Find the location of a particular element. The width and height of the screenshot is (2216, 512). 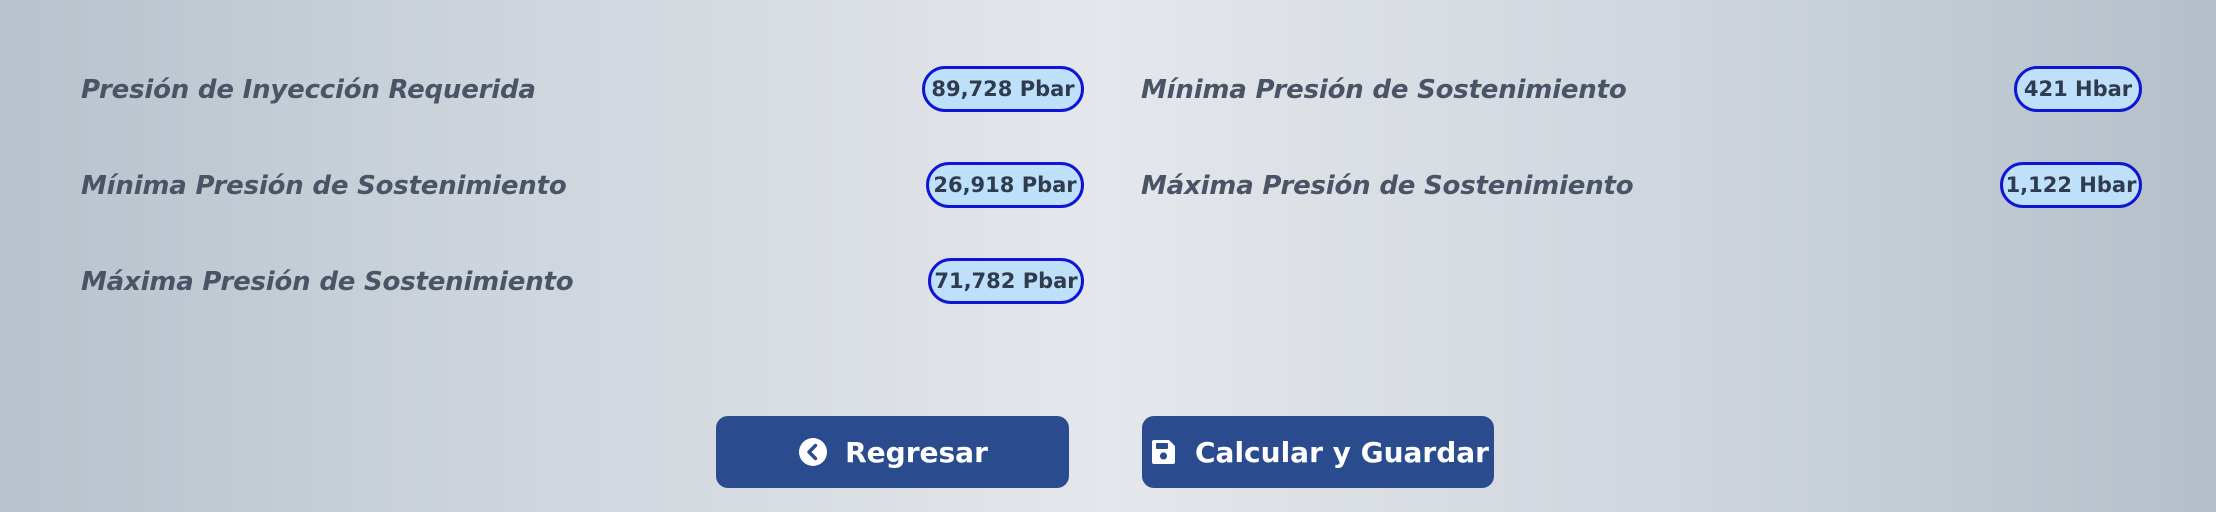

max-sustain-pressure-pbar-value: 71,782 Pbar is located at coordinates (1006, 281).